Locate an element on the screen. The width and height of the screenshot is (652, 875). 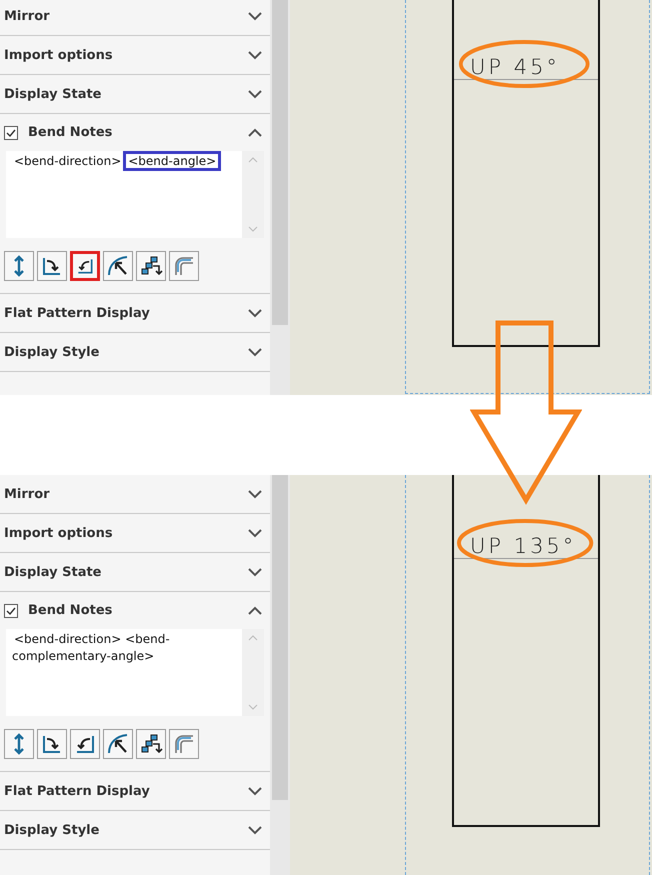
note-text: <bend-direction> is located at coordinates (67, 161).